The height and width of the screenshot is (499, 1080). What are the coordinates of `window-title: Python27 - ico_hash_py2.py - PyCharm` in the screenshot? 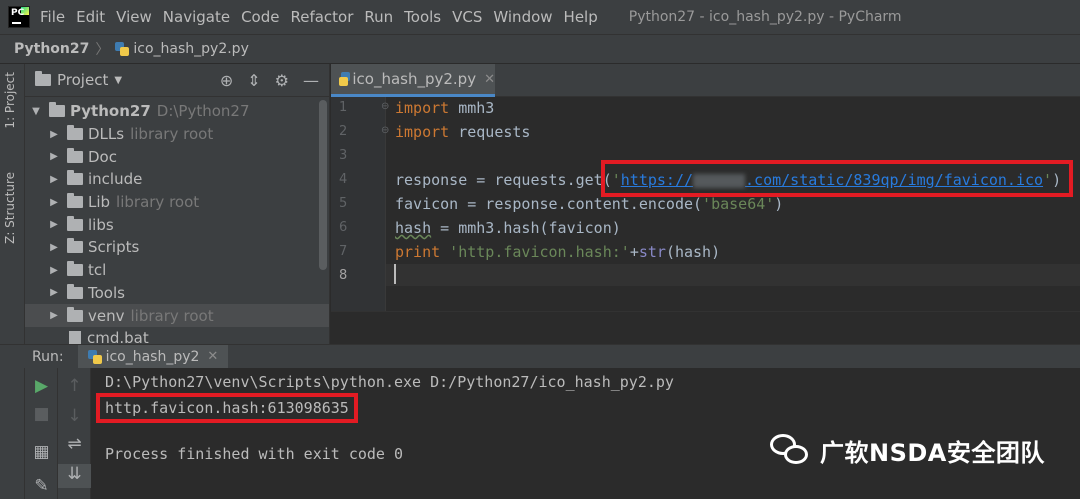 It's located at (765, 17).